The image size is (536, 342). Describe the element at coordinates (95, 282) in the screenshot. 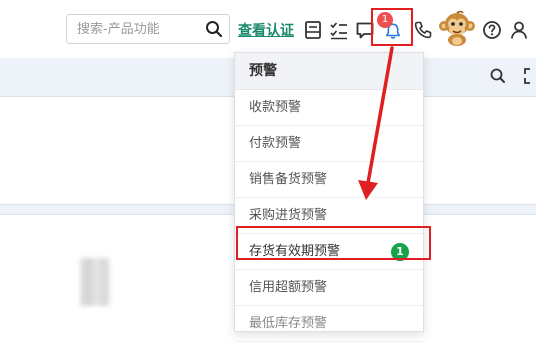

I see `blurred-image` at that location.